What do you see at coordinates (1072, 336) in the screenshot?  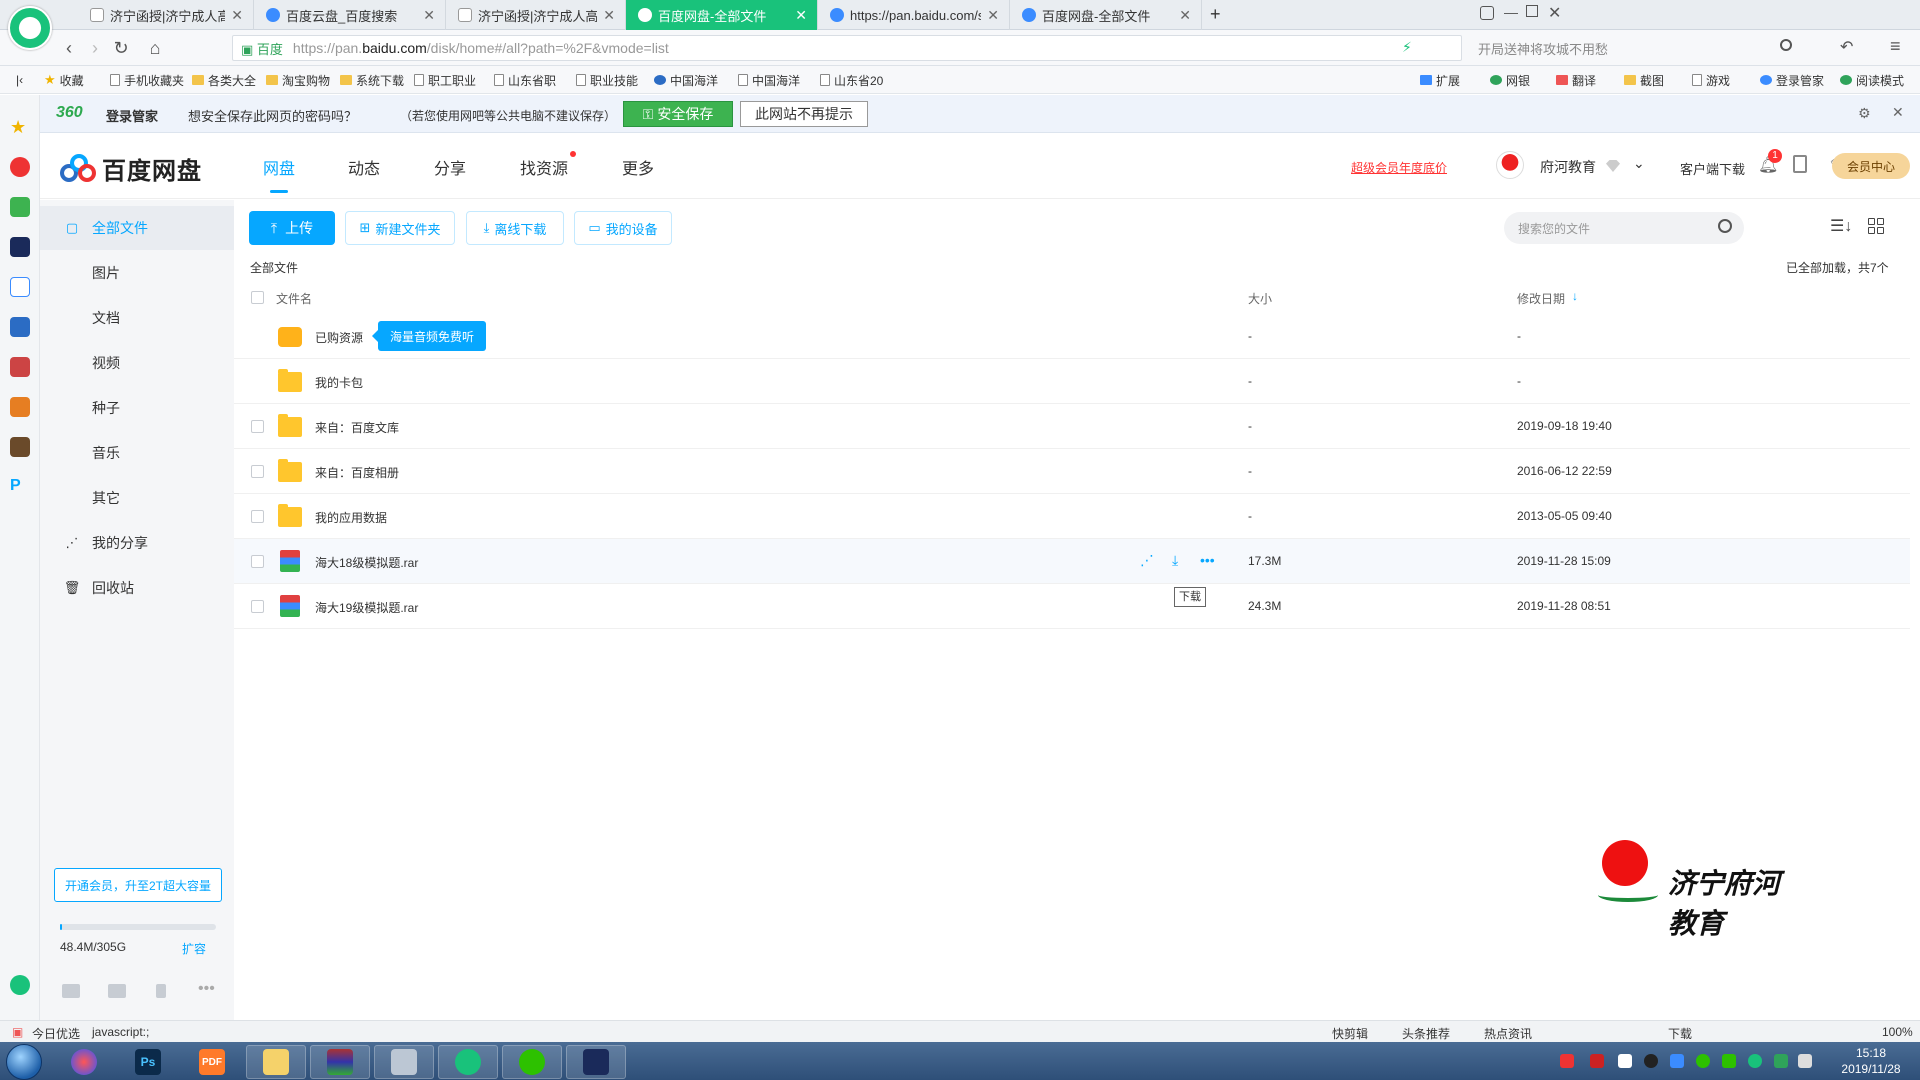 I see `table-row: 已购资源 海量音频免费听 - -` at bounding box center [1072, 336].